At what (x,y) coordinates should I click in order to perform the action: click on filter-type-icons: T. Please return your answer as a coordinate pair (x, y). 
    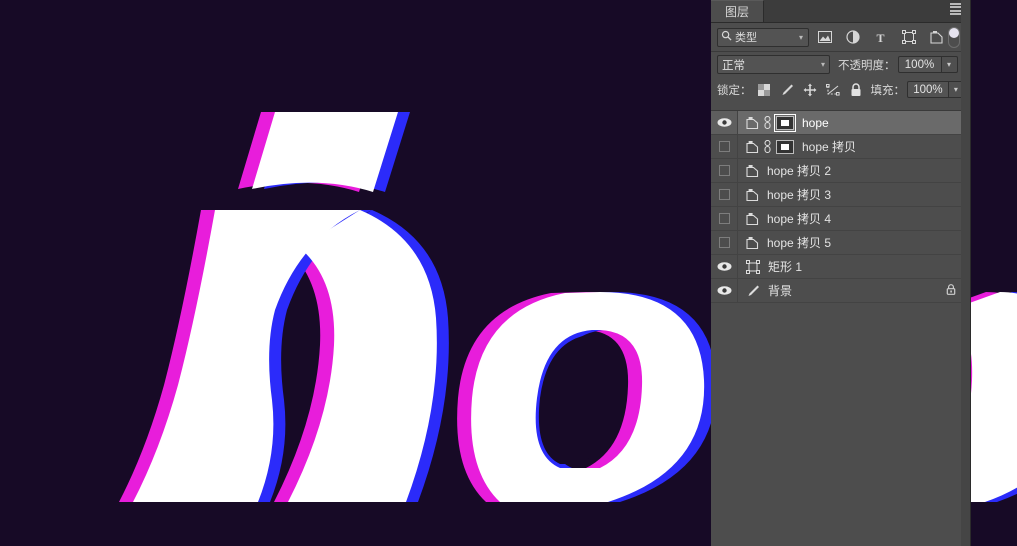
    Looking at the image, I should click on (880, 37).